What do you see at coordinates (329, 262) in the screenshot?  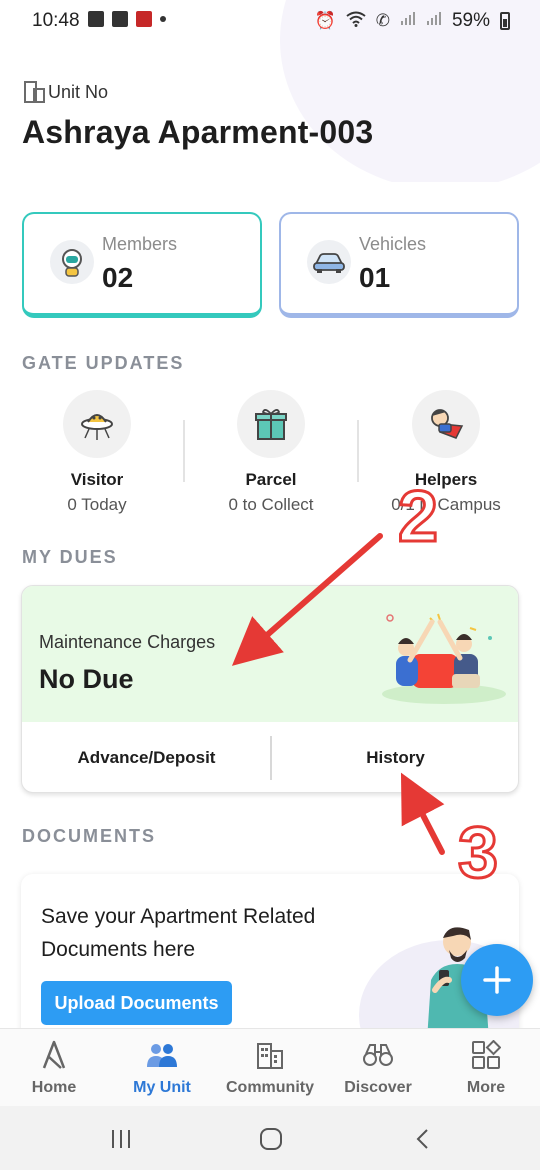 I see `car-icon` at bounding box center [329, 262].